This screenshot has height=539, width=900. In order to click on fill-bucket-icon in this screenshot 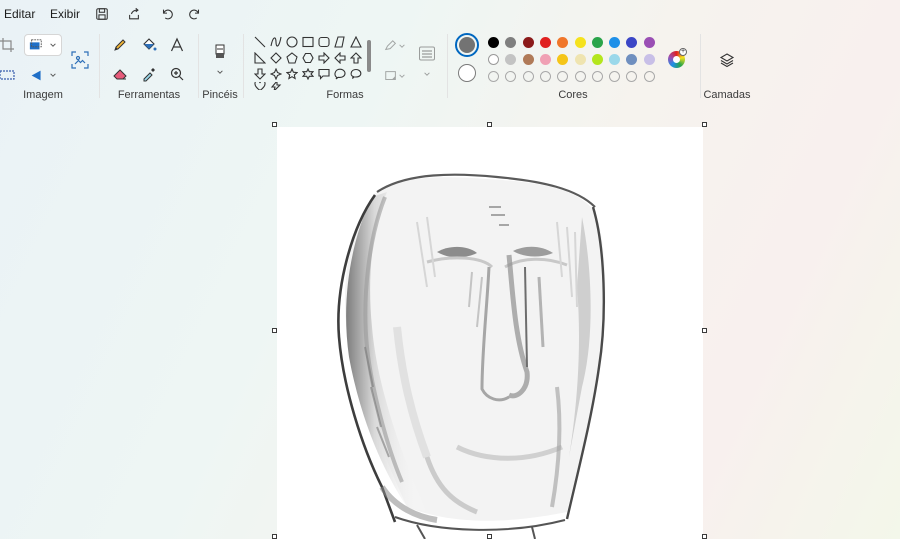, I will do `click(149, 45)`.